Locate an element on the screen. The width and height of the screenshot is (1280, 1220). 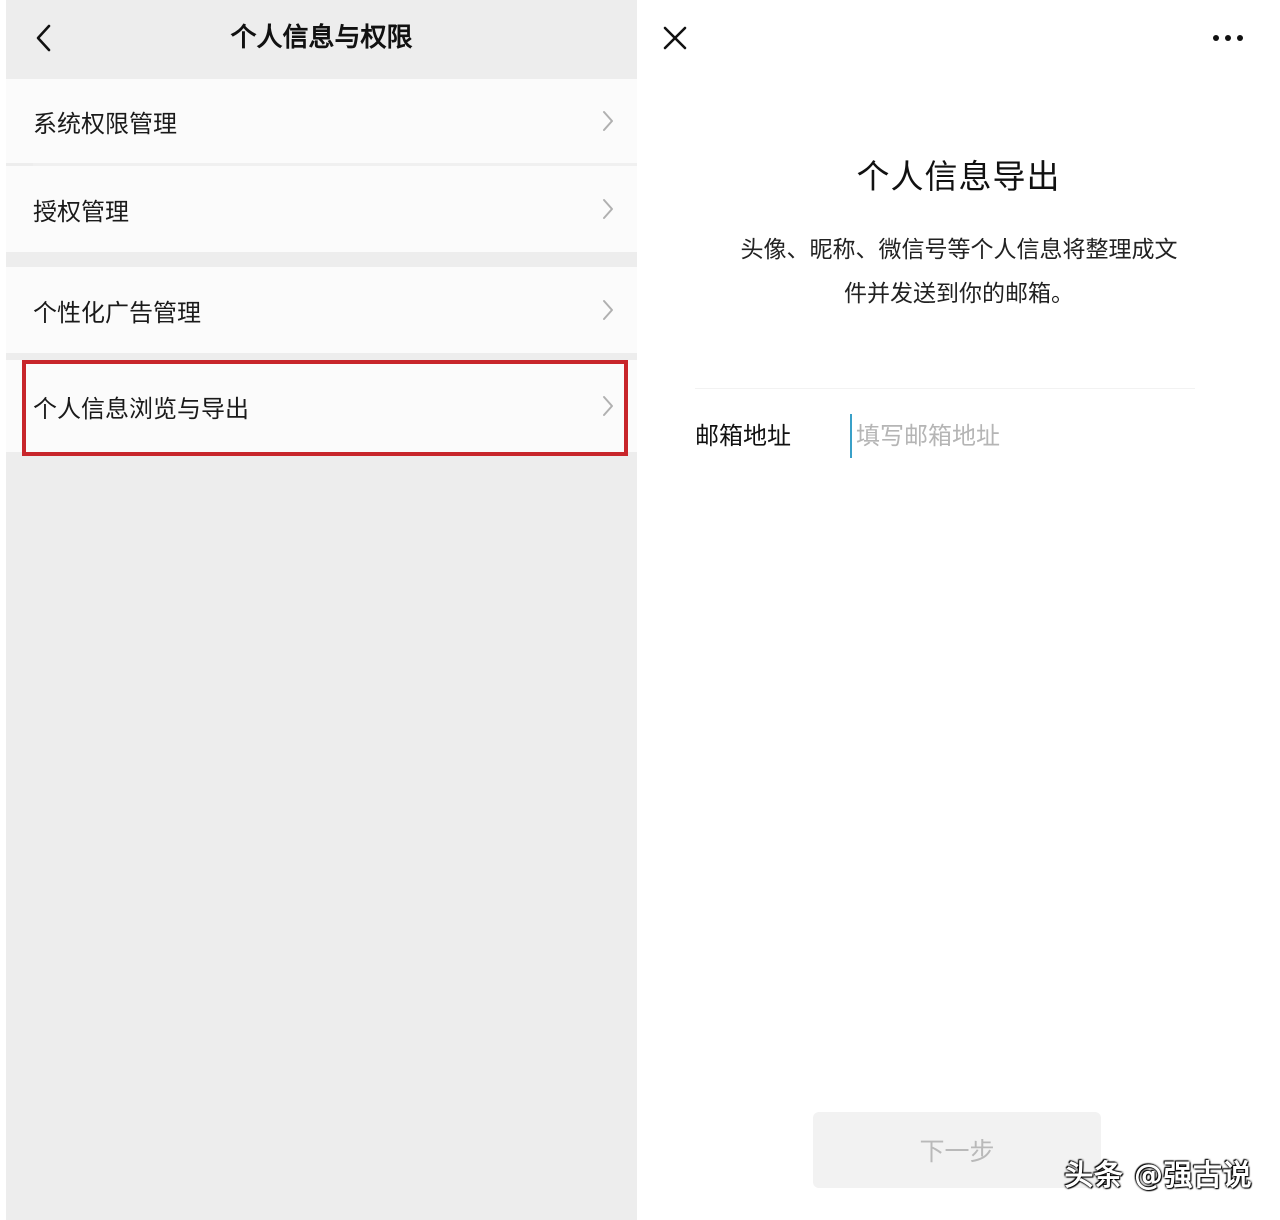
export-description: 头像、昵称、微信号等个人信息将整理成文 件并发送到你的邮箱。 is located at coordinates (959, 272).